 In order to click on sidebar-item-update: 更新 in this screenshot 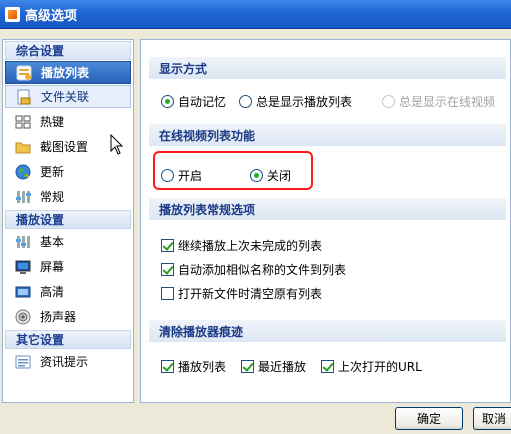, I will do `click(68, 171)`.